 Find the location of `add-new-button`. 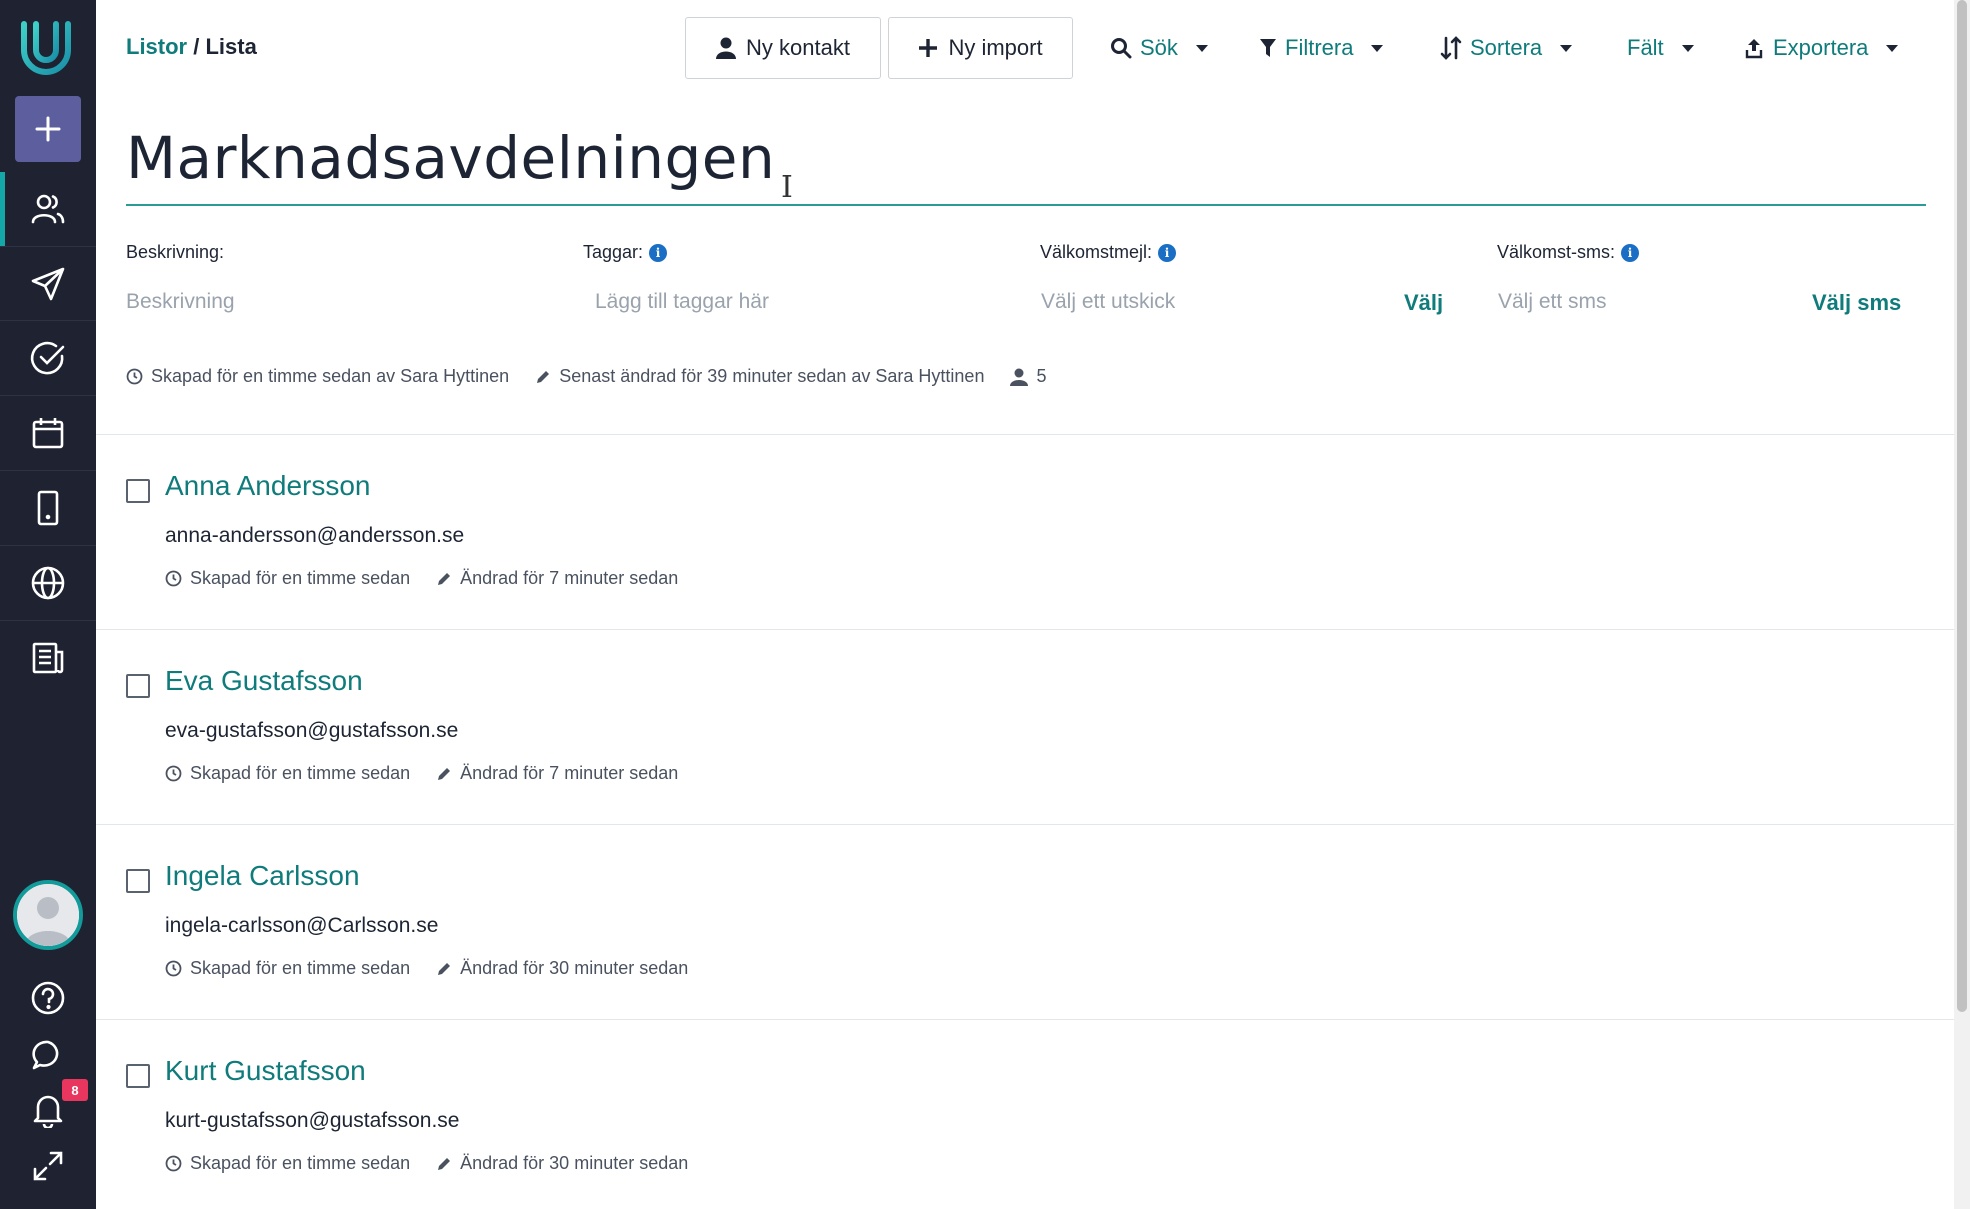

add-new-button is located at coordinates (48, 129).